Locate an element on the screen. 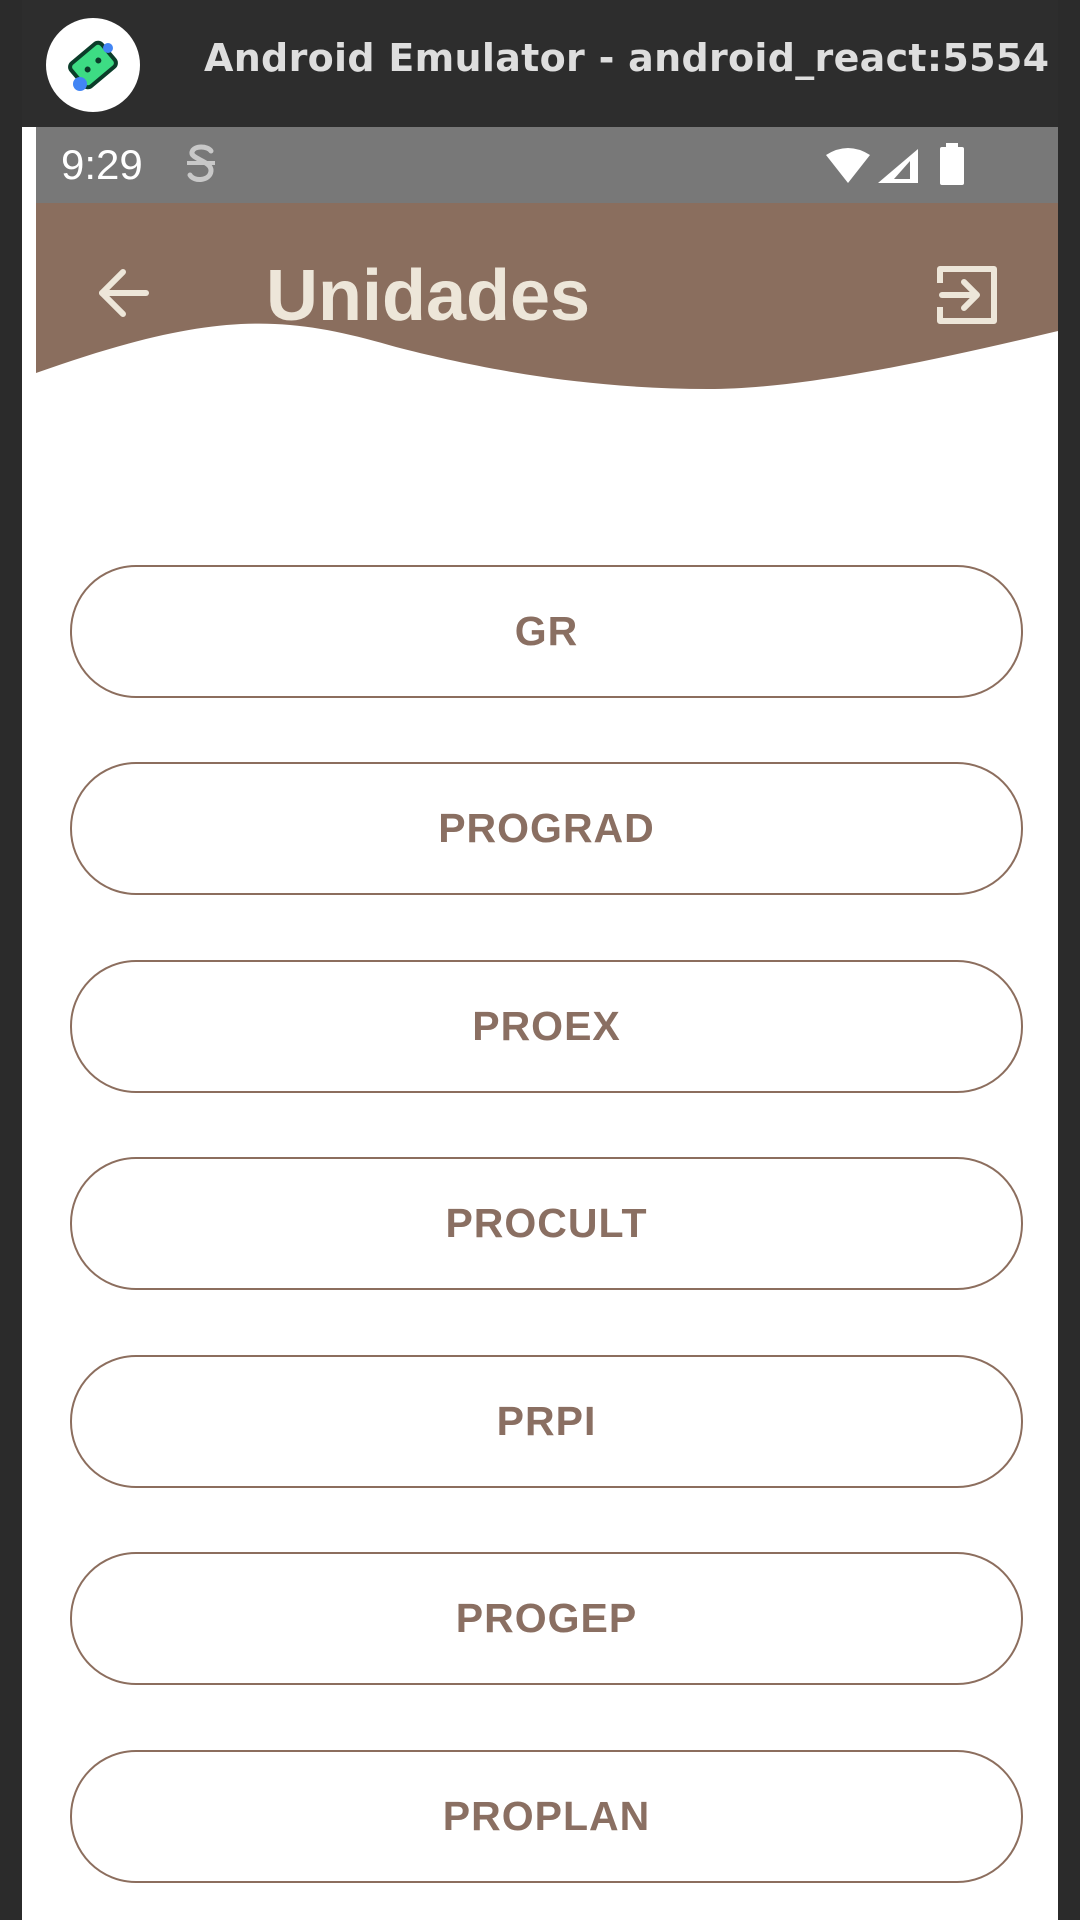 Image resolution: width=1080 pixels, height=1920 pixels. app-header: Unidades is located at coordinates (547, 303).